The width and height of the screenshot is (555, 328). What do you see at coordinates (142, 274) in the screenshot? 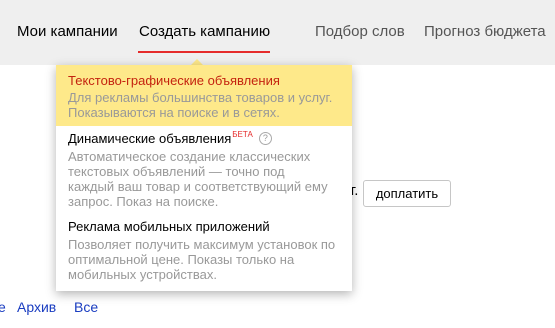
I see `dropdown-item-description-line: мобильных устройствах.` at bounding box center [142, 274].